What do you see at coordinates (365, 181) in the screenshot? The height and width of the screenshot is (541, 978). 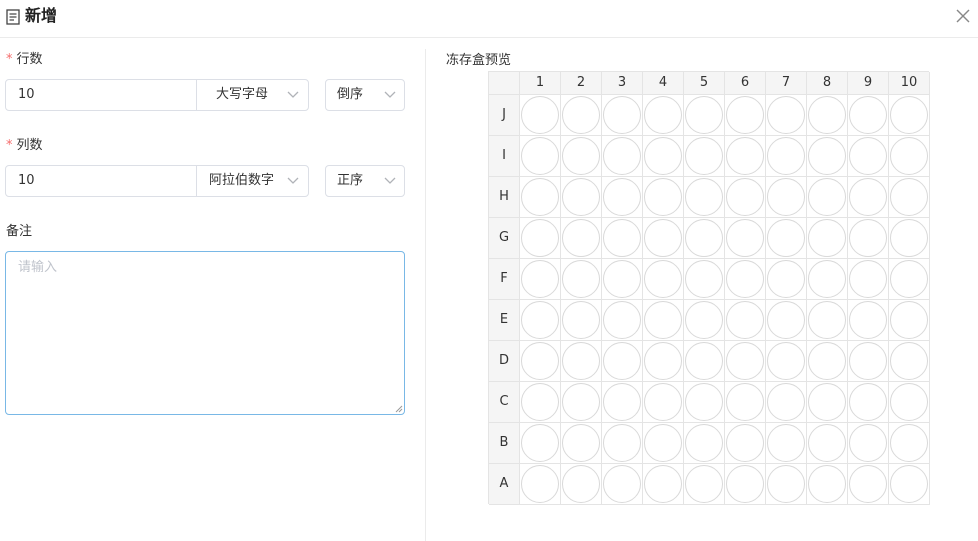 I see `cols-order-select: 正序` at bounding box center [365, 181].